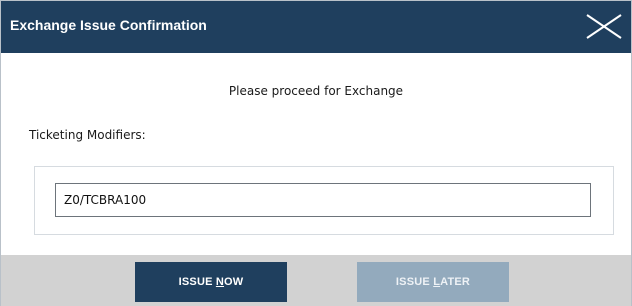 The image size is (632, 306). I want to click on close-button, so click(604, 26).